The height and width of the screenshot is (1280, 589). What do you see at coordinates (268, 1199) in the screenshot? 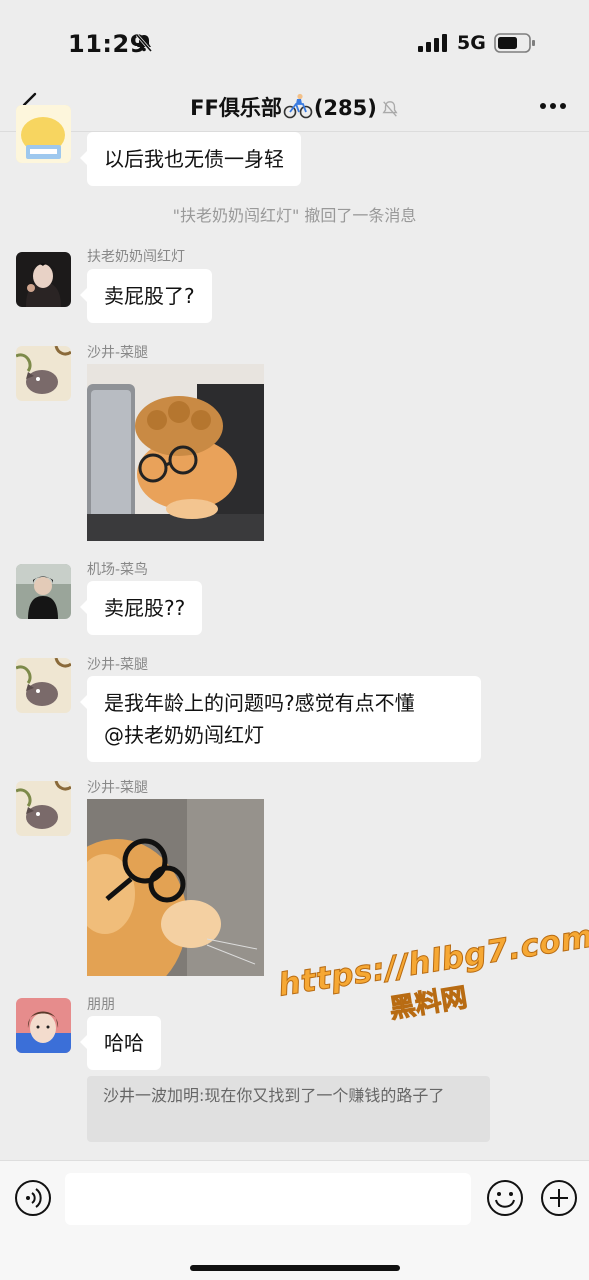
I see `message-input` at bounding box center [268, 1199].